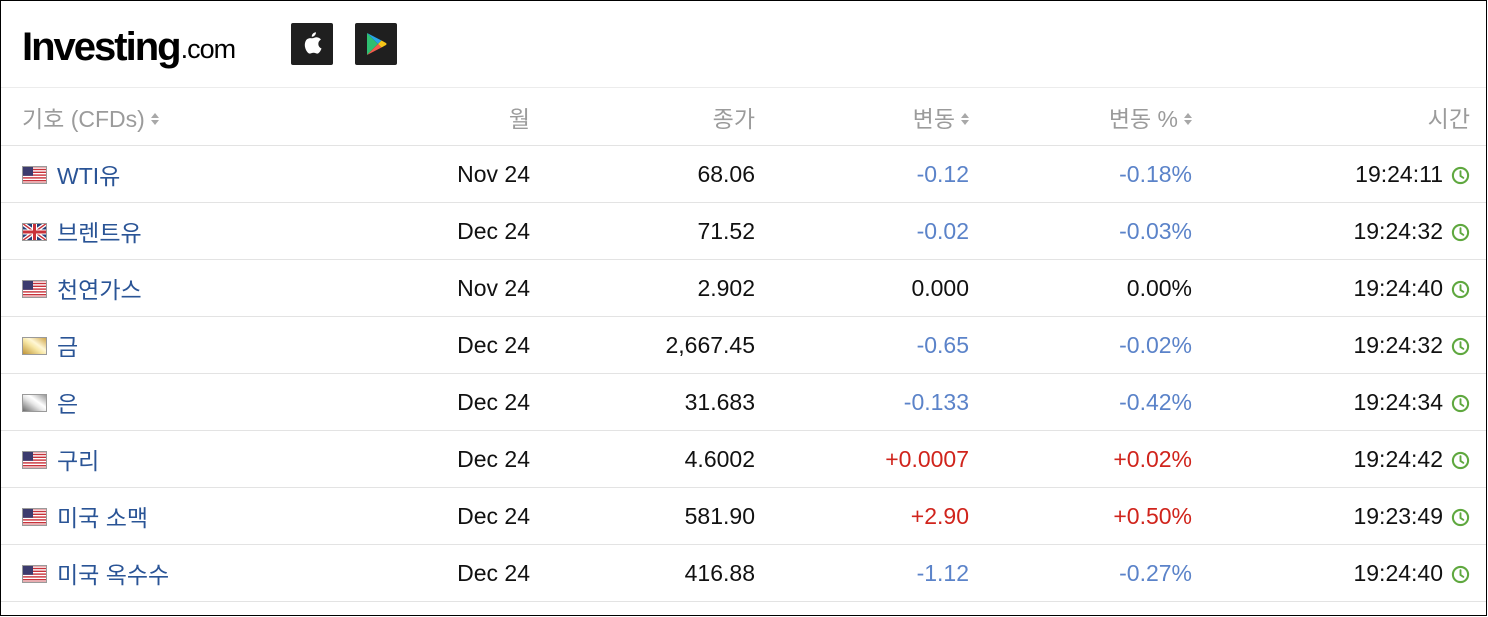 This screenshot has height=617, width=1488. What do you see at coordinates (642, 402) in the screenshot?
I see `close-cell: 31.683` at bounding box center [642, 402].